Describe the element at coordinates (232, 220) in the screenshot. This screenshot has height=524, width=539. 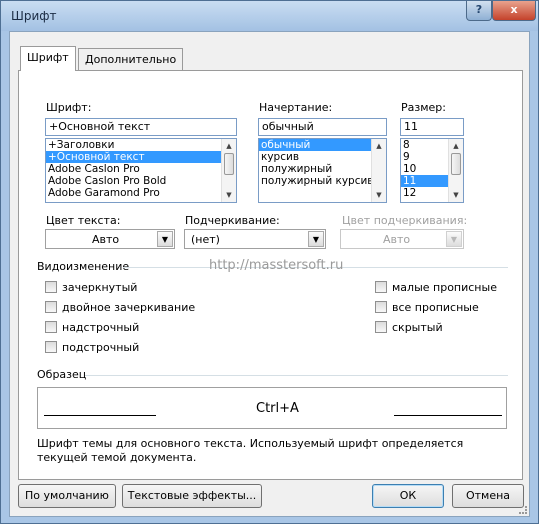
I see `underline-label: Подчеркивание:` at that location.